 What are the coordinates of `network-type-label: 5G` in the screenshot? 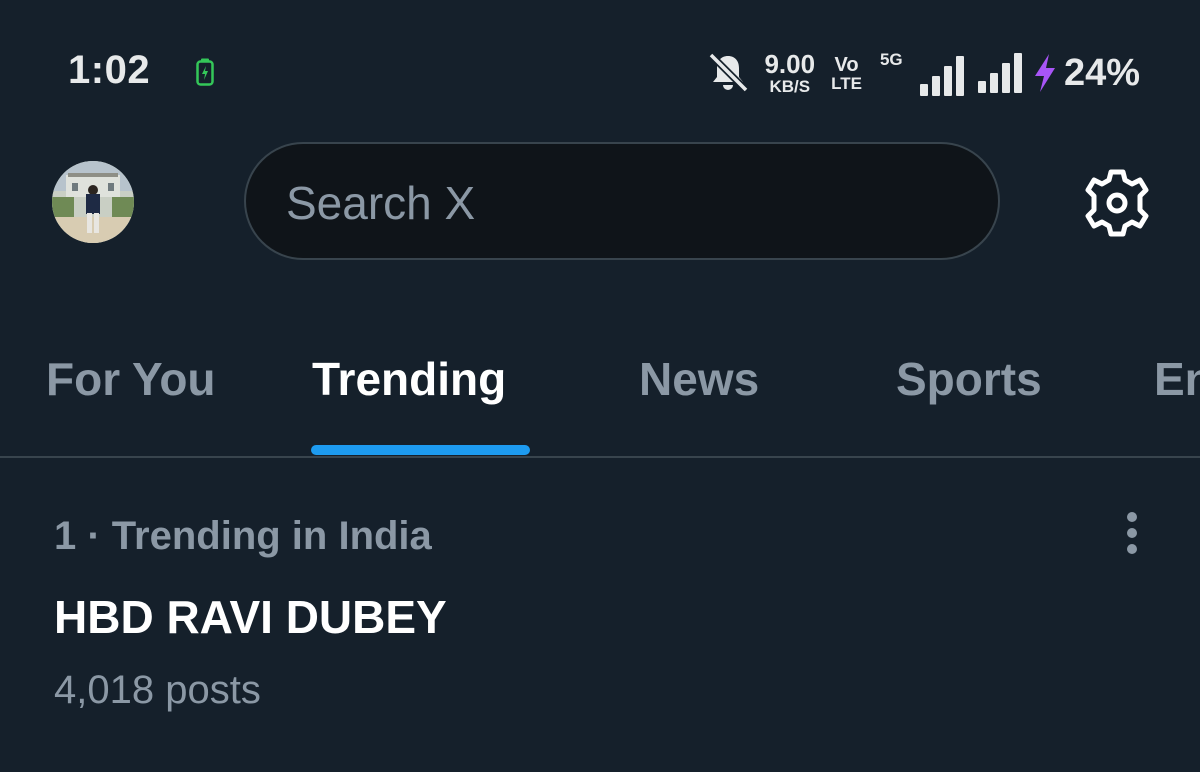 It's located at (891, 59).